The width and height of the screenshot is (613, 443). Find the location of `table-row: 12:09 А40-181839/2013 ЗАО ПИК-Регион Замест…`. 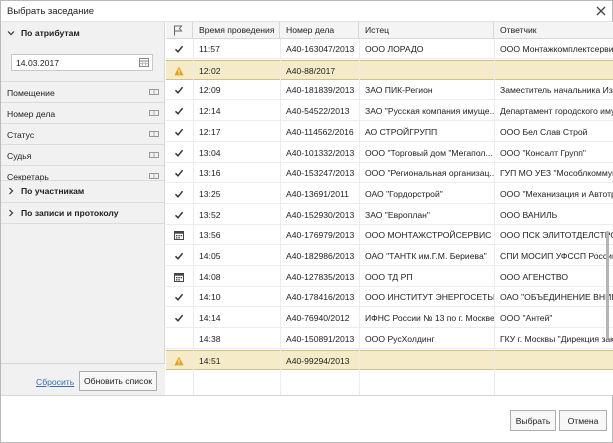

table-row: 12:09 А40-181839/2013 ЗАО ПИК-Регион Замест… is located at coordinates (389, 90).